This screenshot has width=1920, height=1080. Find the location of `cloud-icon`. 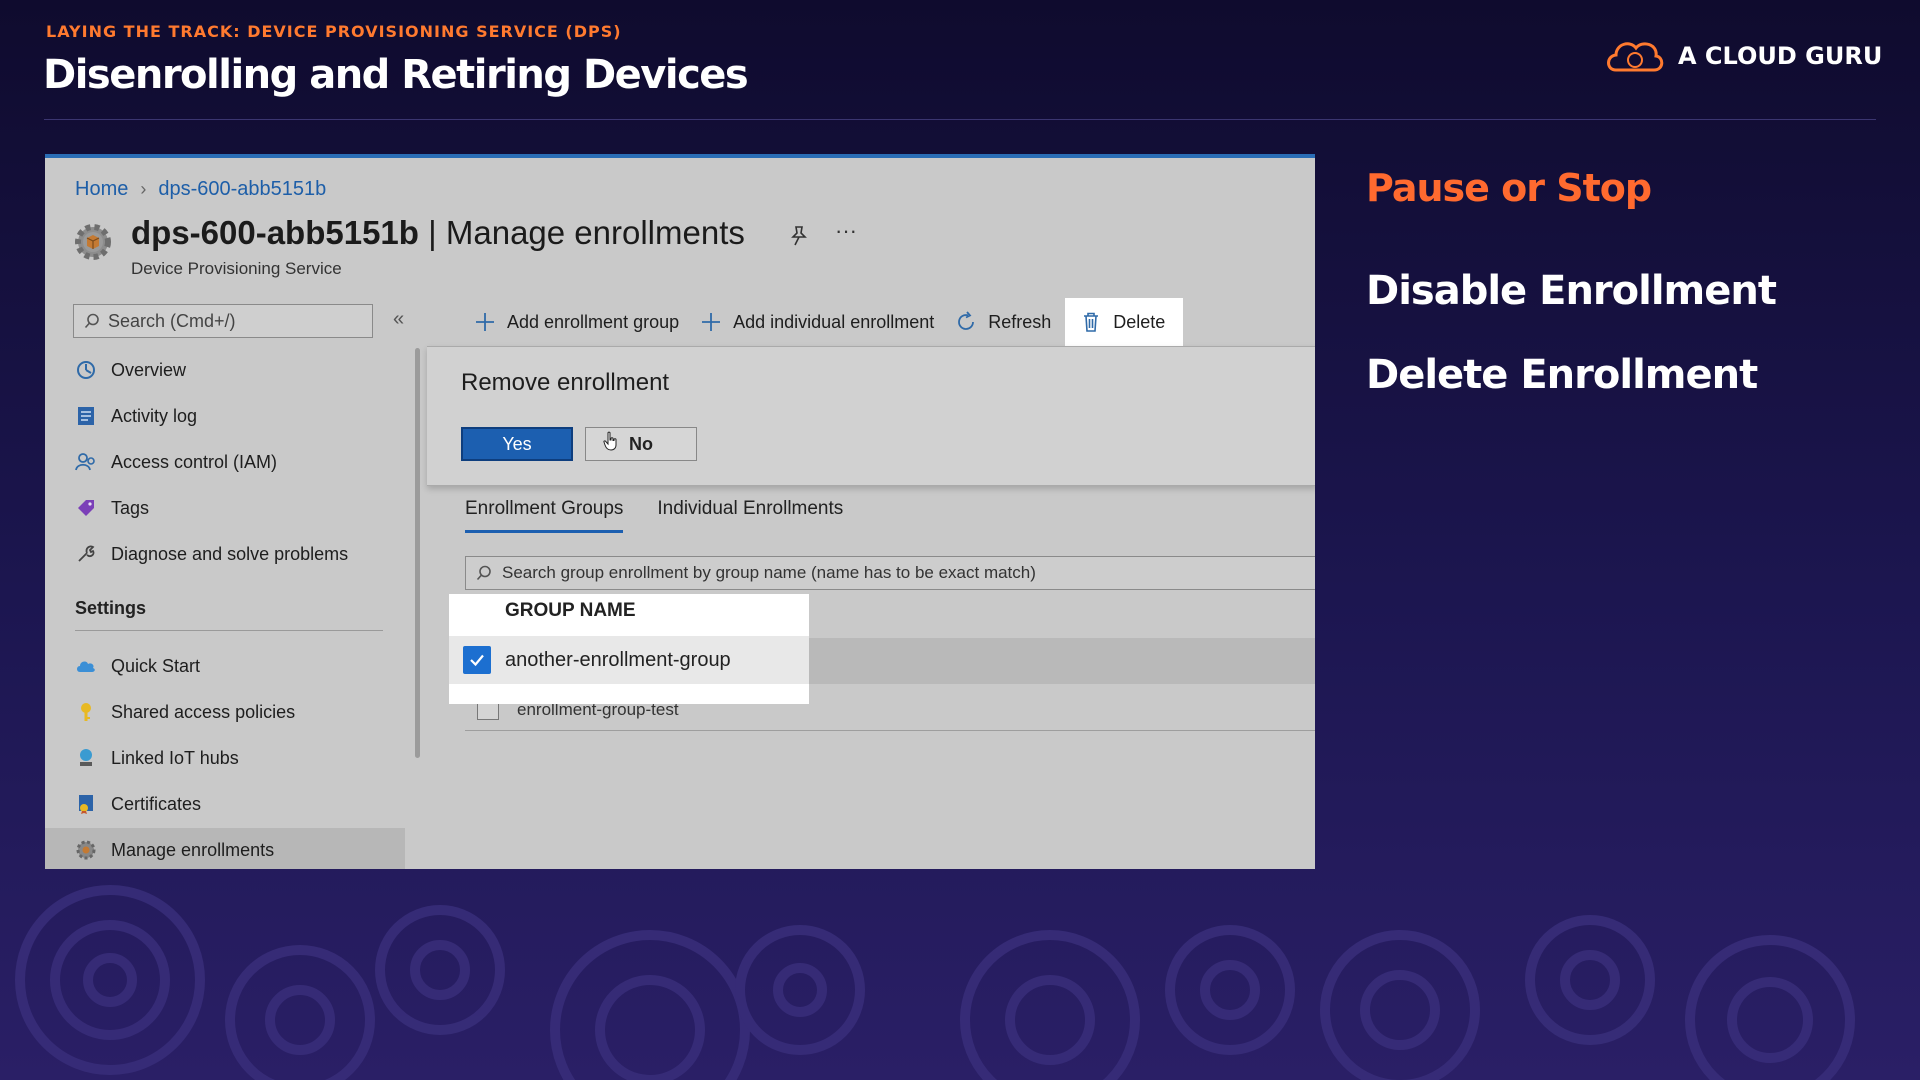

cloud-icon is located at coordinates (86, 666).